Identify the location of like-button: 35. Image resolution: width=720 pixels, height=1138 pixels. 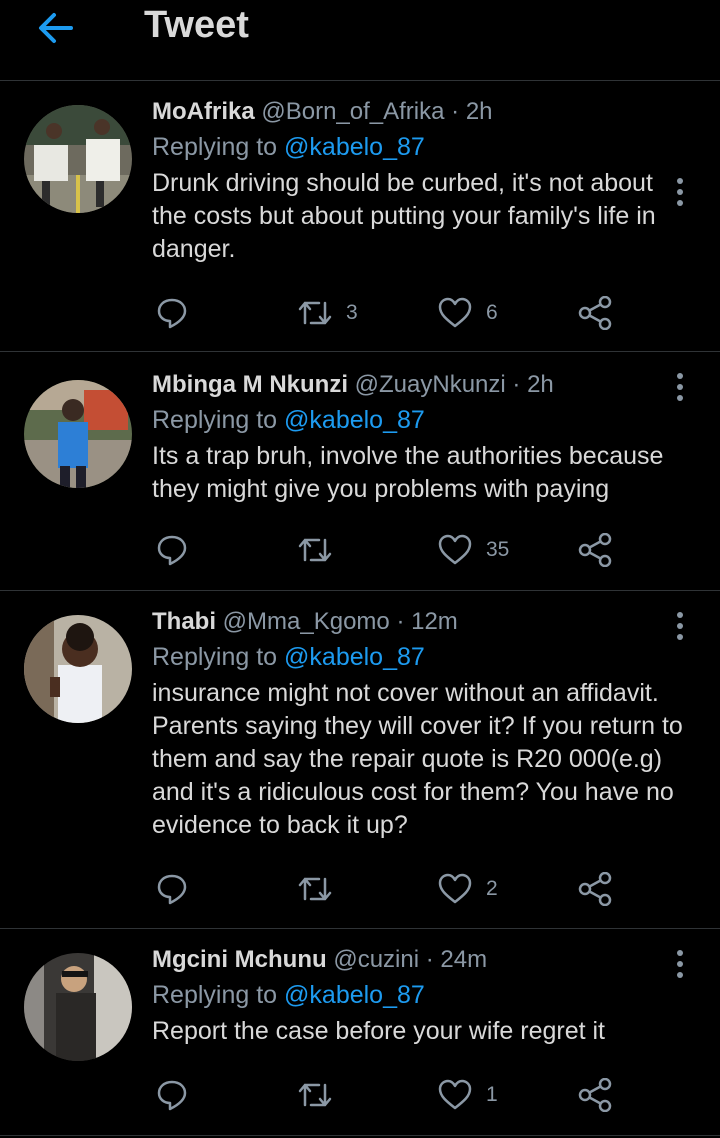
(473, 550).